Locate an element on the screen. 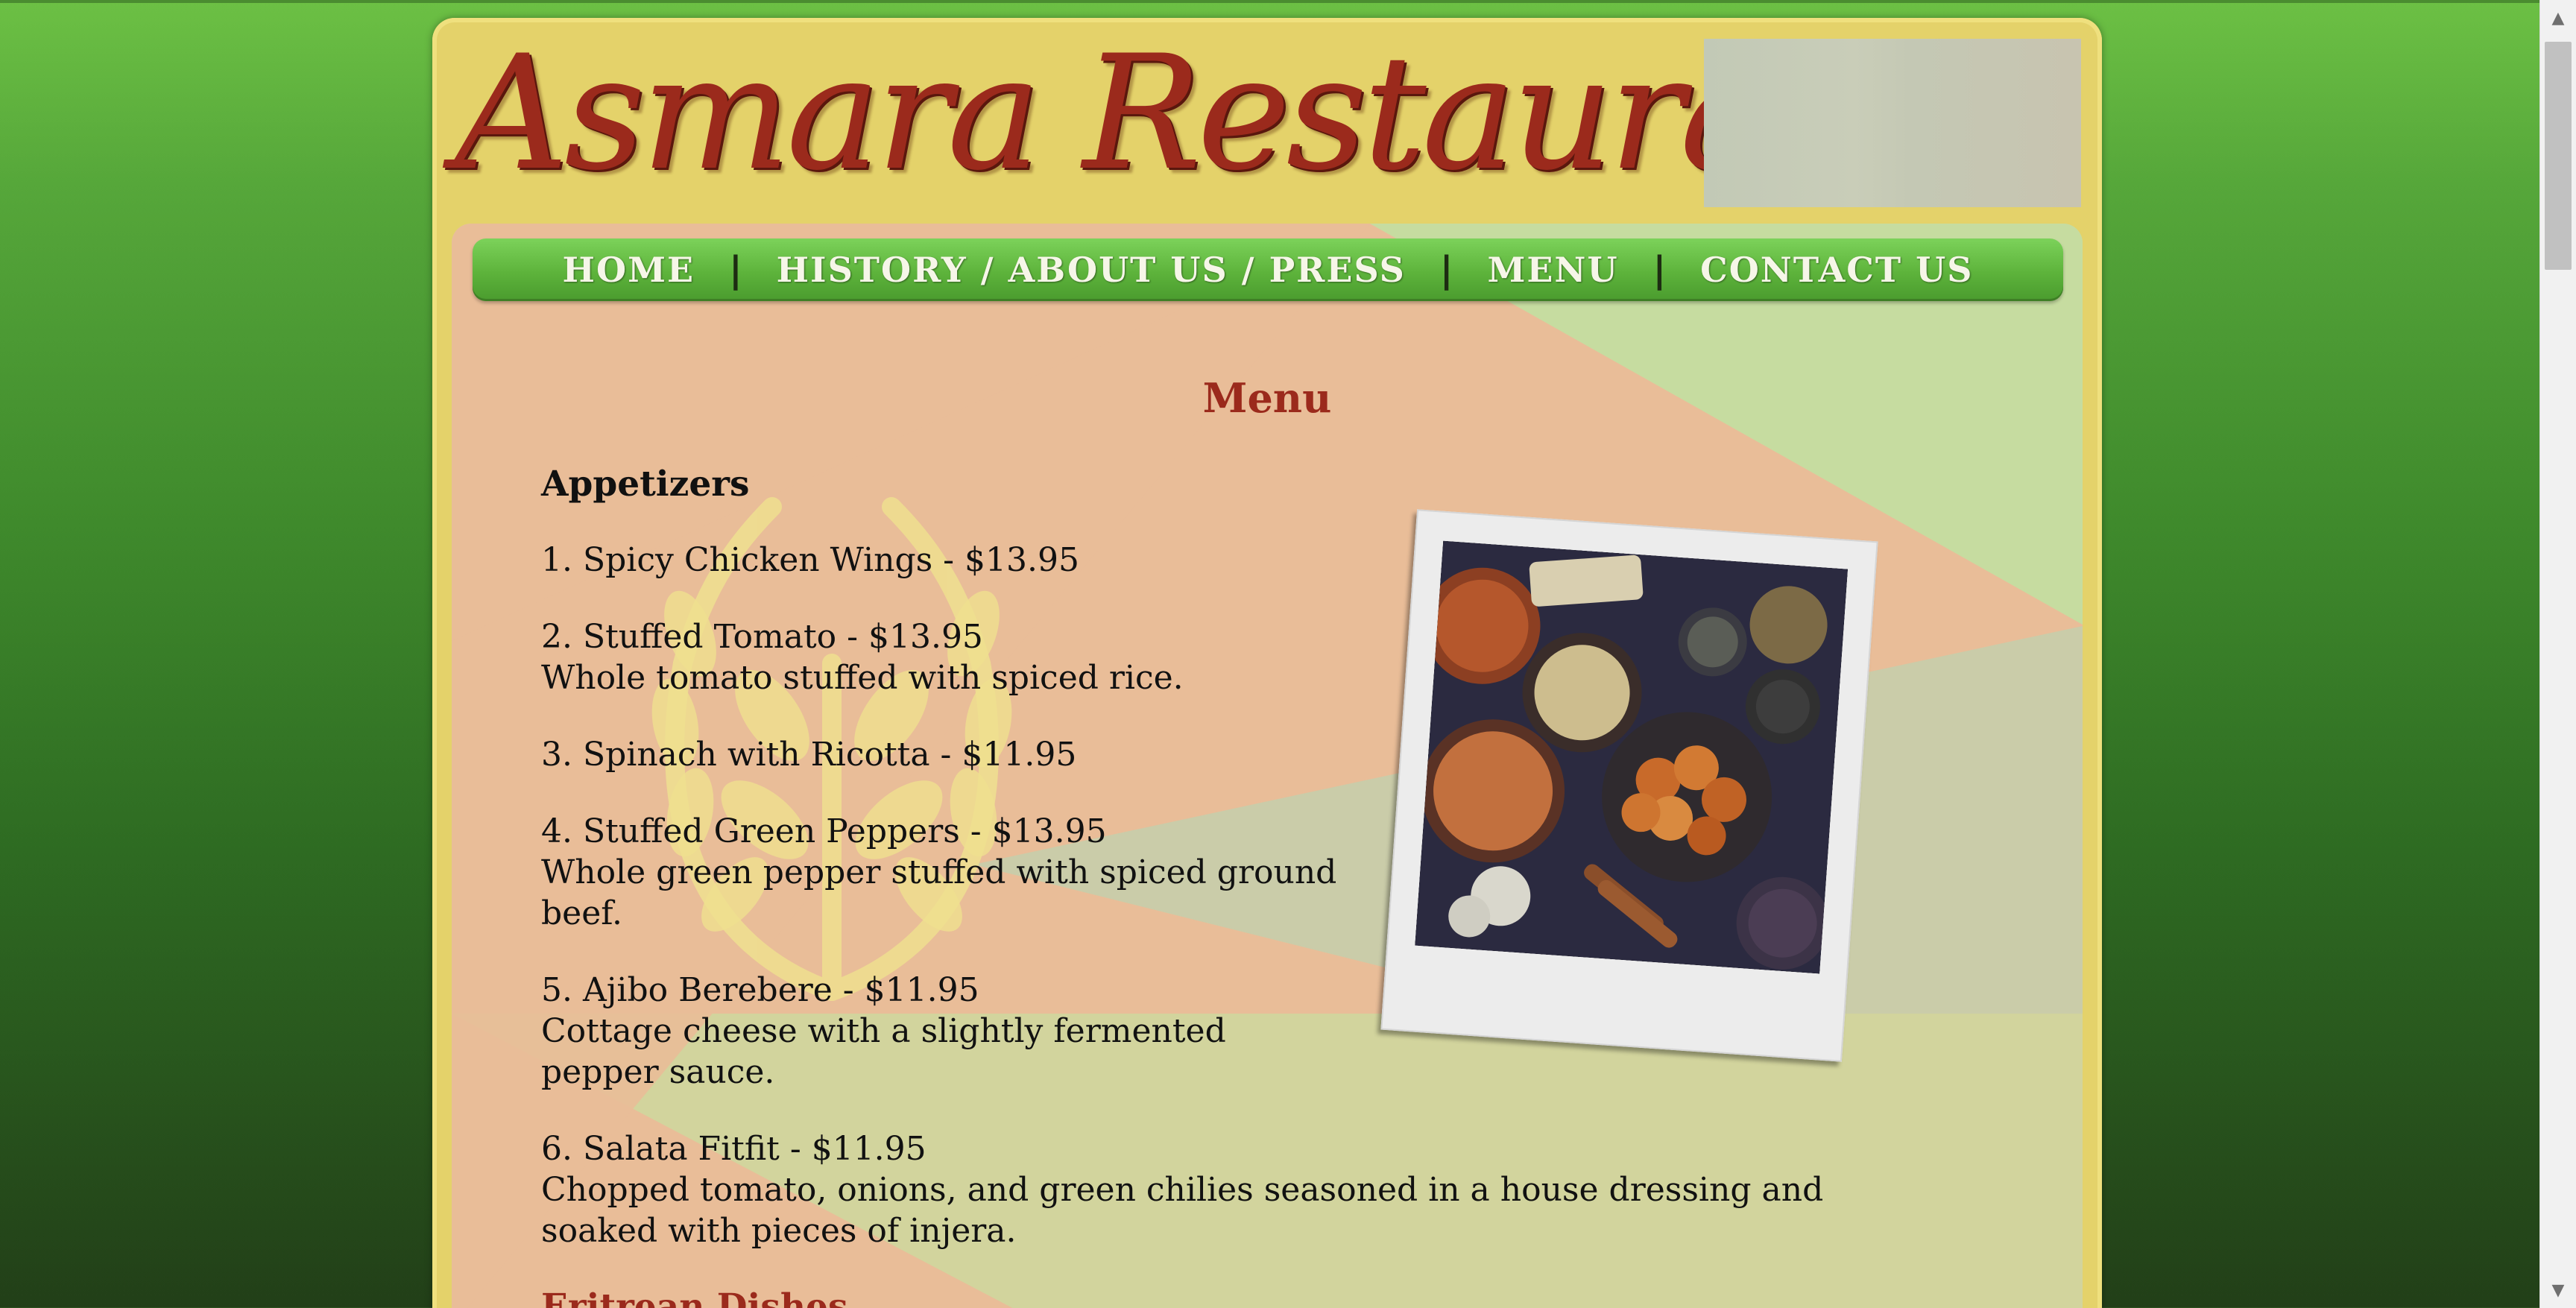 The image size is (2576, 1308). nav-menu: MENU is located at coordinates (1553, 270).